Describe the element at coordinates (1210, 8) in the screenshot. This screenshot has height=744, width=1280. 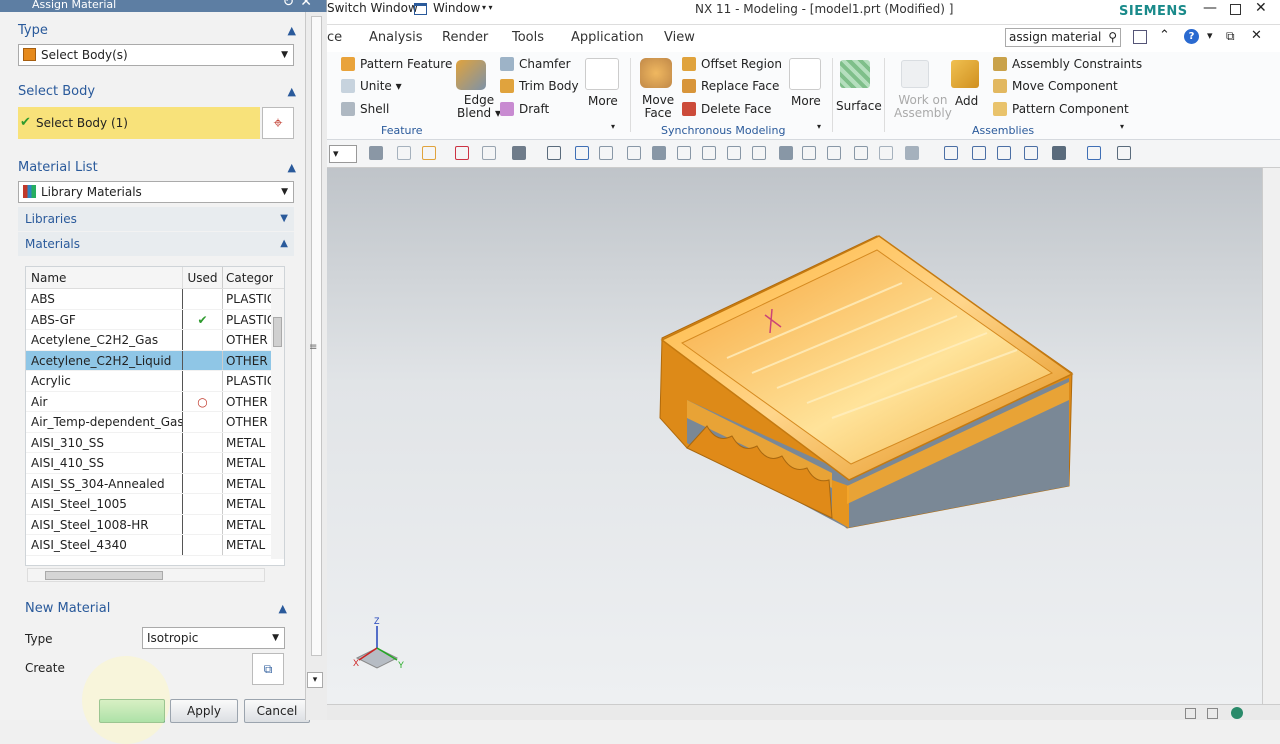
I see `minimize-icon: —` at that location.